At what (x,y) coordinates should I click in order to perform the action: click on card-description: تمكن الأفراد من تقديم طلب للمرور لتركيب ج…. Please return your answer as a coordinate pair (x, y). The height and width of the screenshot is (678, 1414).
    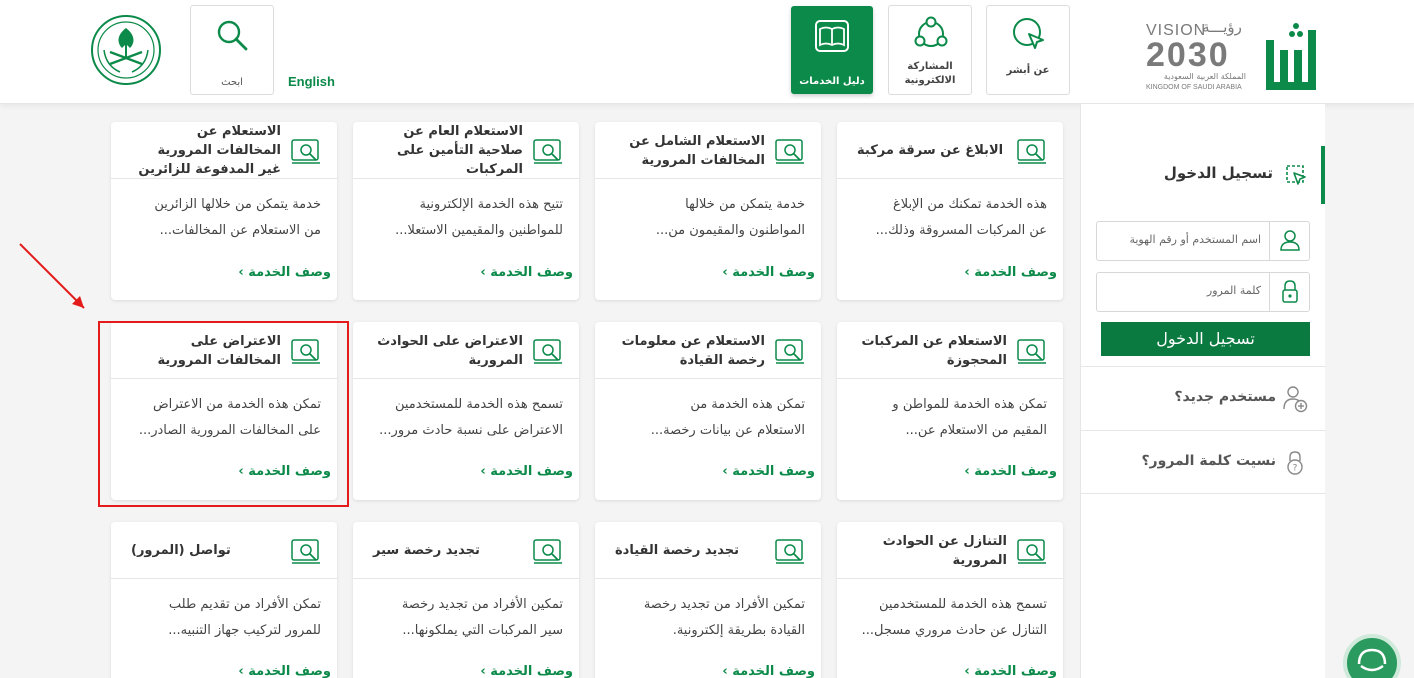
    Looking at the image, I should click on (223, 618).